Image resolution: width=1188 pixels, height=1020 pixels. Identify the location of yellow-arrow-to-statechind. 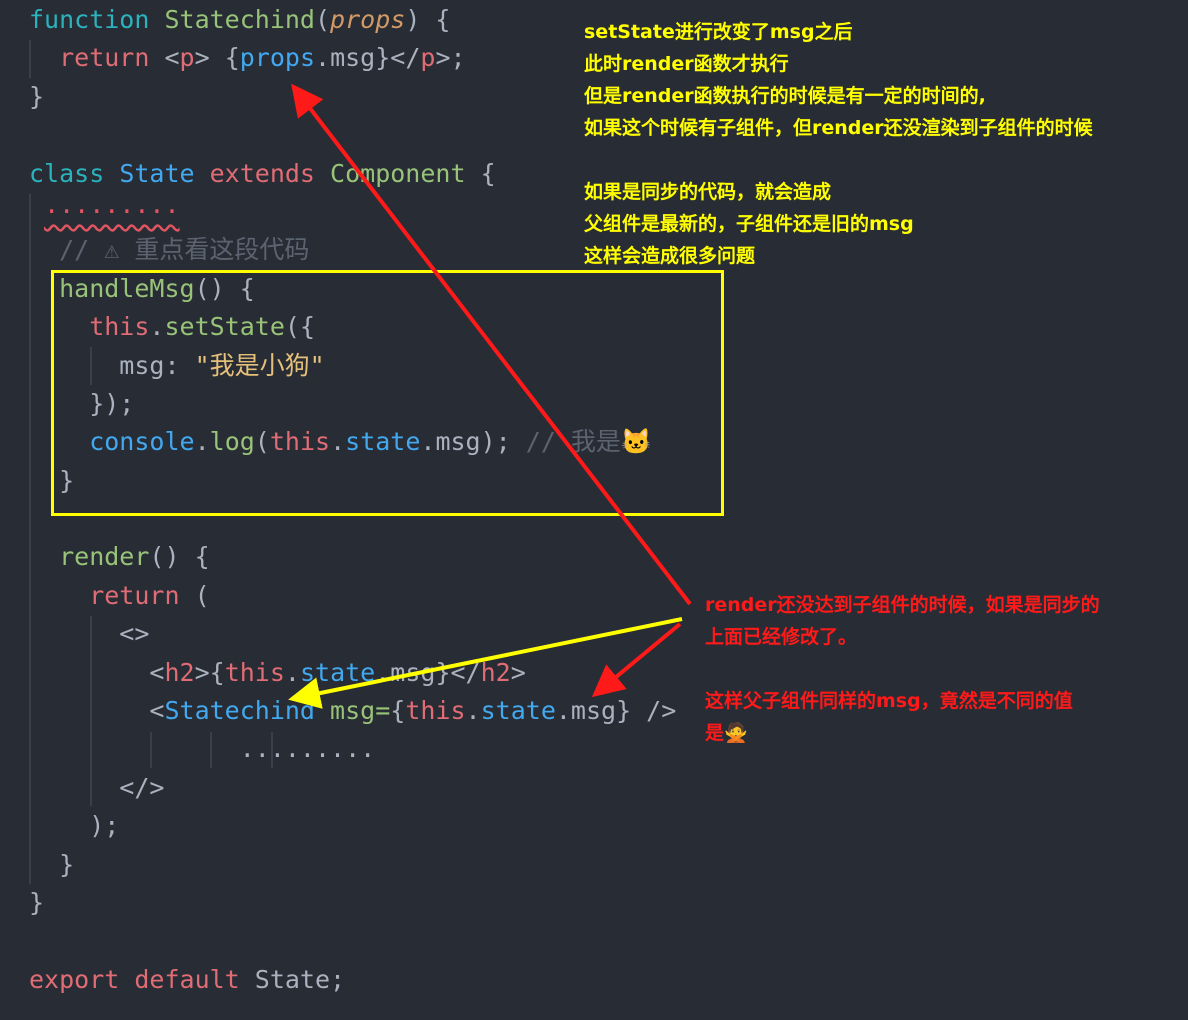
(485, 663).